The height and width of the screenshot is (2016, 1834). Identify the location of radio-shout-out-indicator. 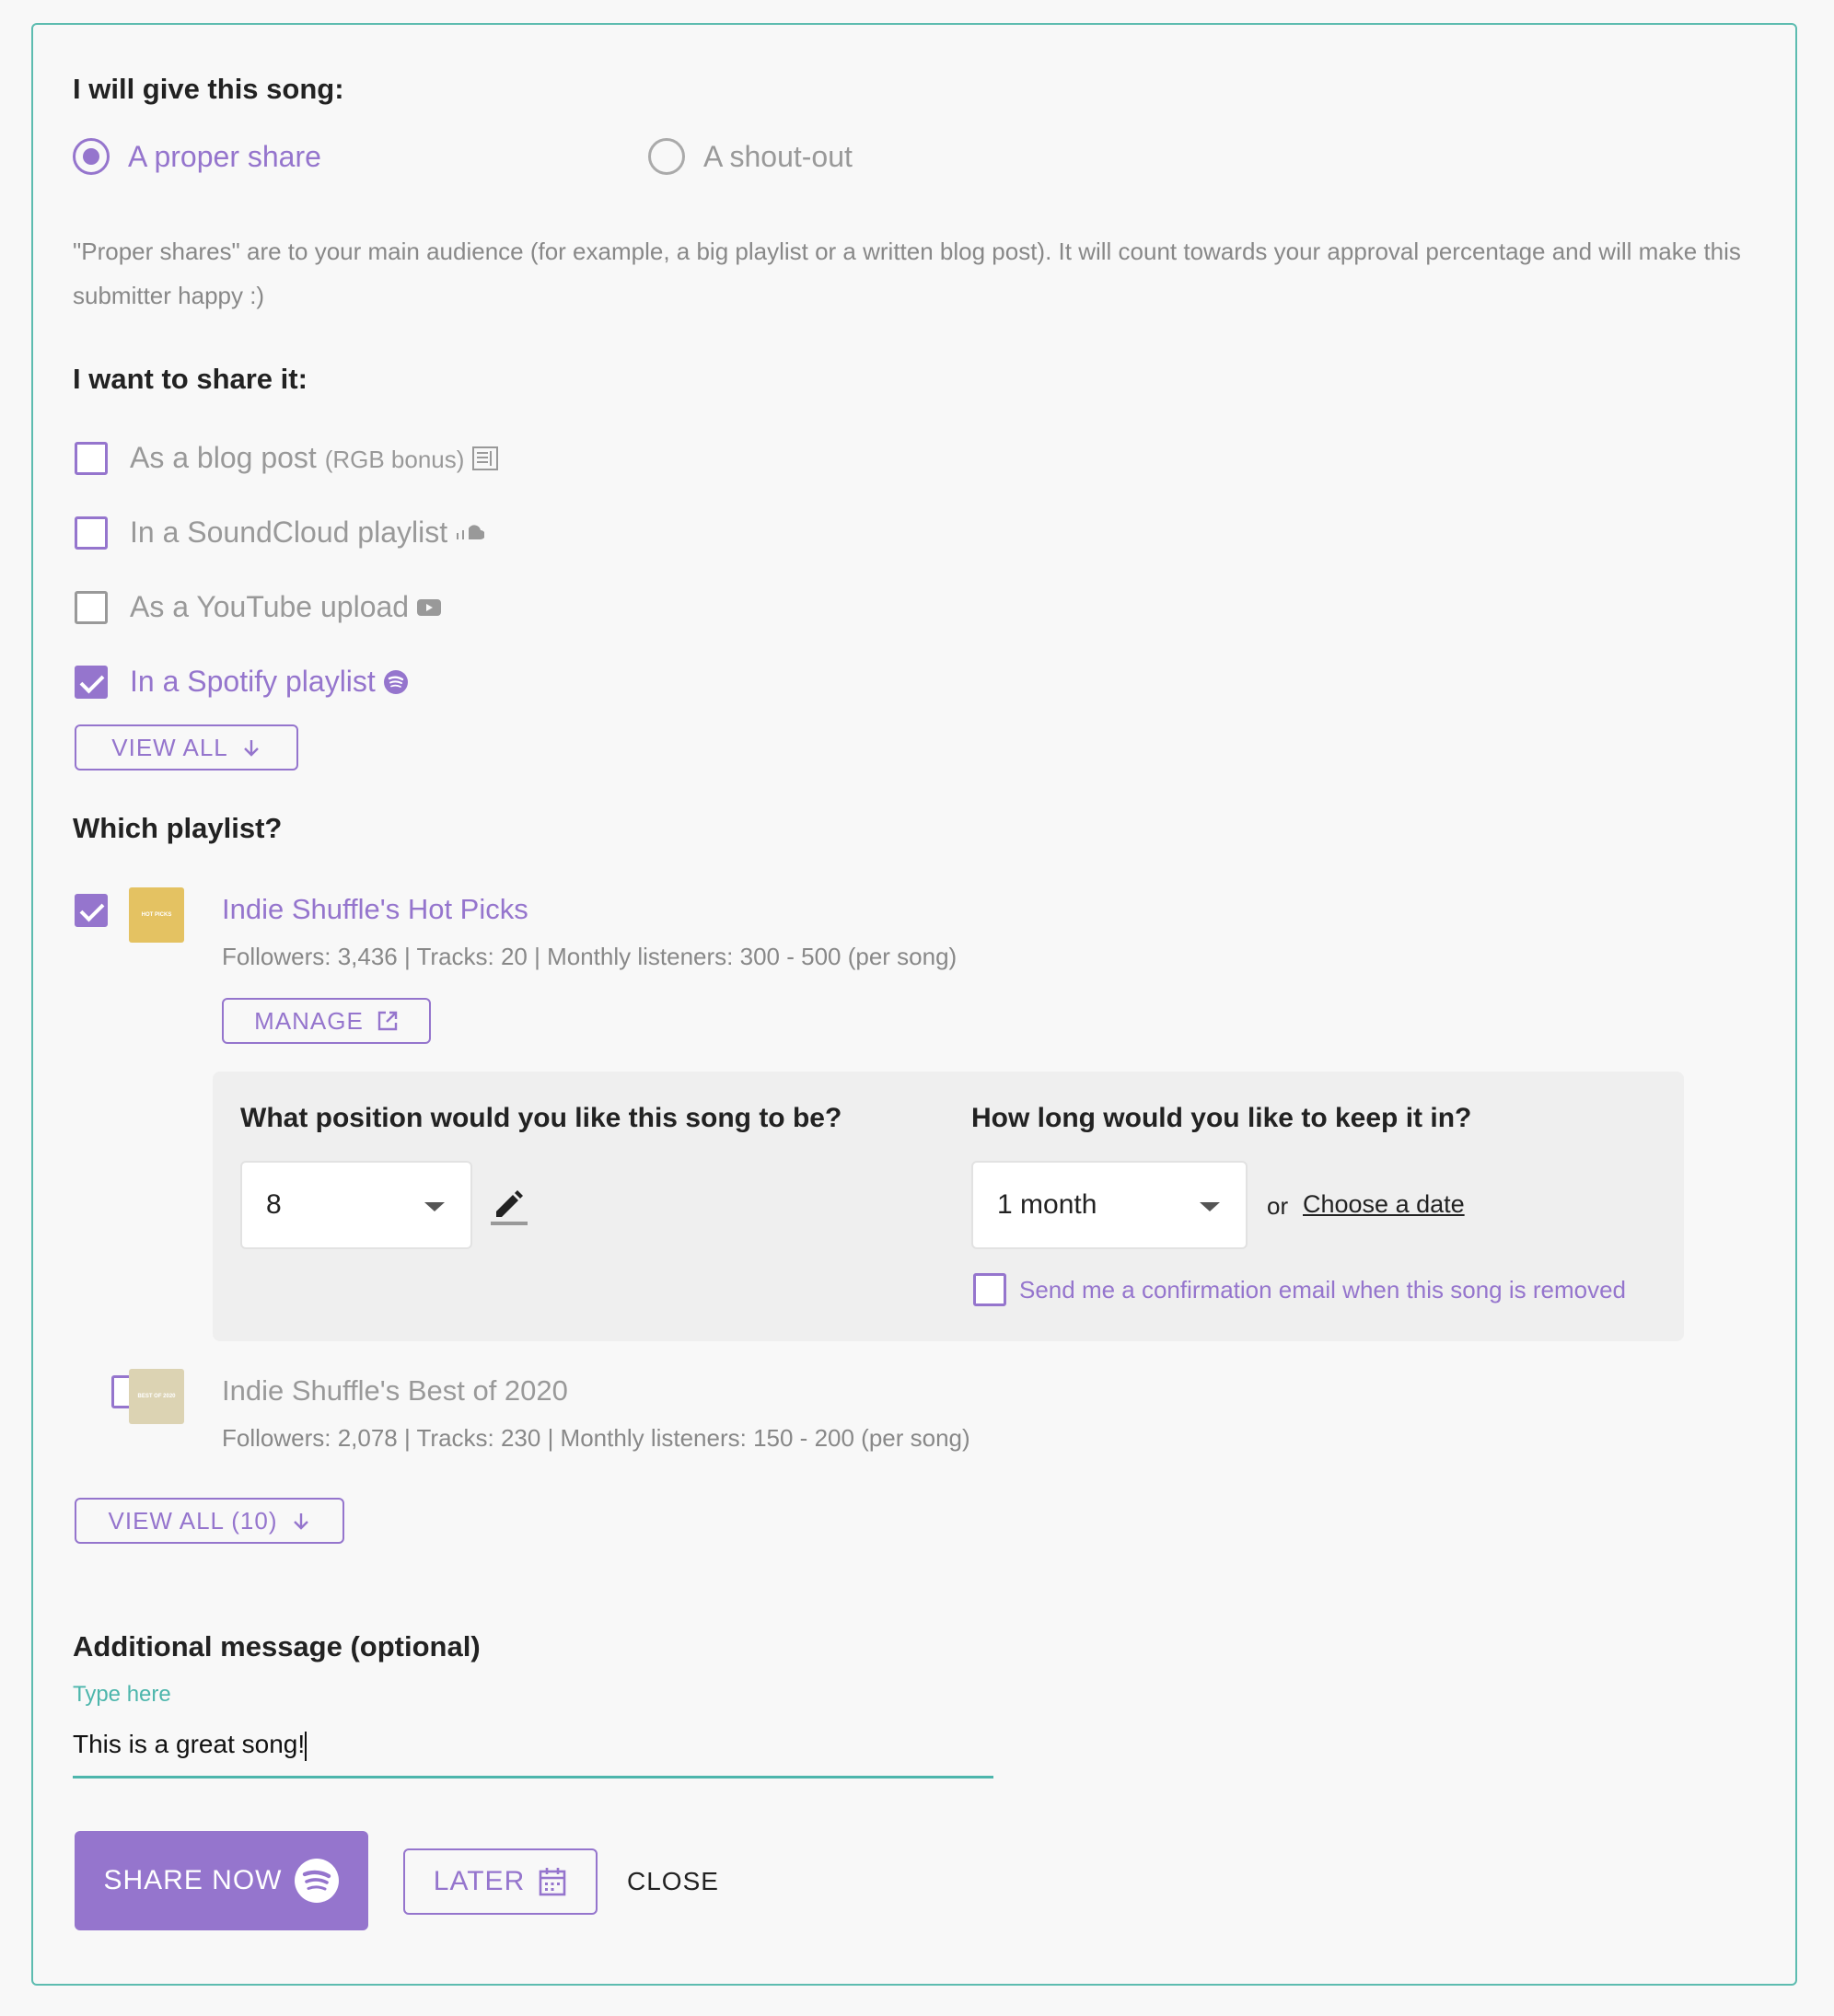
(666, 156).